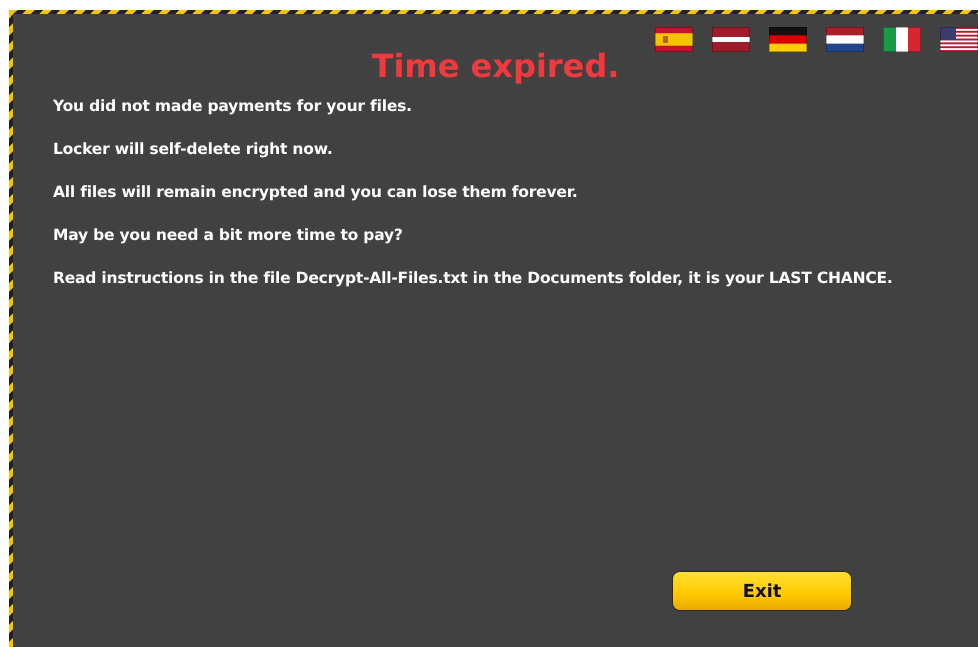 This screenshot has width=978, height=647. I want to click on title-text: Time expired., so click(495, 66).